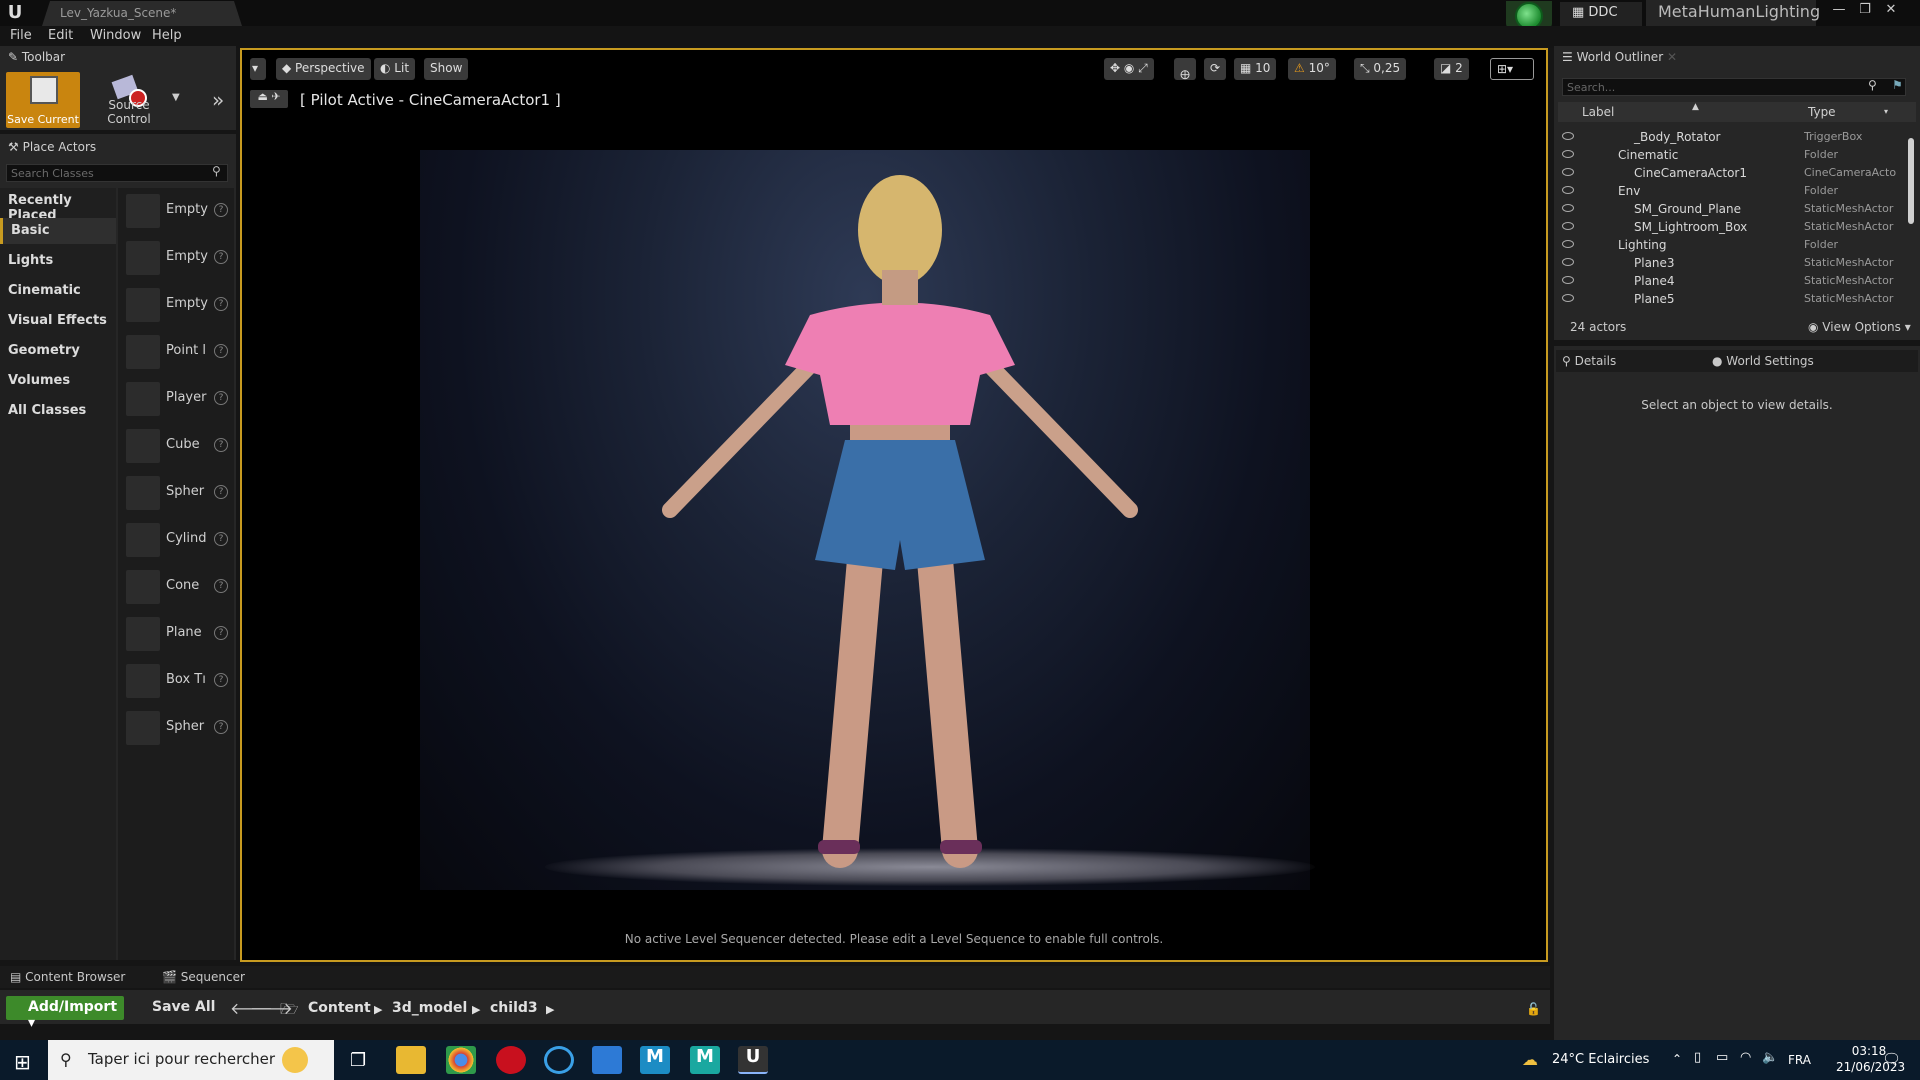  What do you see at coordinates (178, 494) in the screenshot?
I see `actor-sphere: Spher?` at bounding box center [178, 494].